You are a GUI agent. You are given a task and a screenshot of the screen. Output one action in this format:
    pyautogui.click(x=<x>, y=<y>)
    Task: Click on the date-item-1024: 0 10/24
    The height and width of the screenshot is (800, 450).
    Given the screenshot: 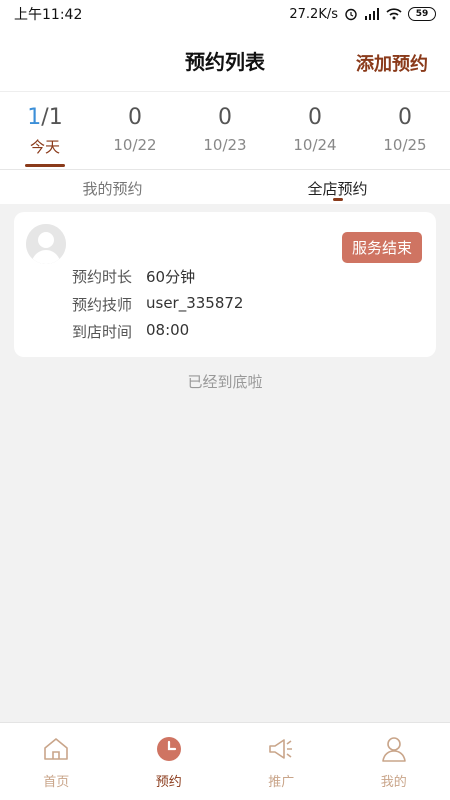 What is the action you would take?
    pyautogui.click(x=315, y=130)
    